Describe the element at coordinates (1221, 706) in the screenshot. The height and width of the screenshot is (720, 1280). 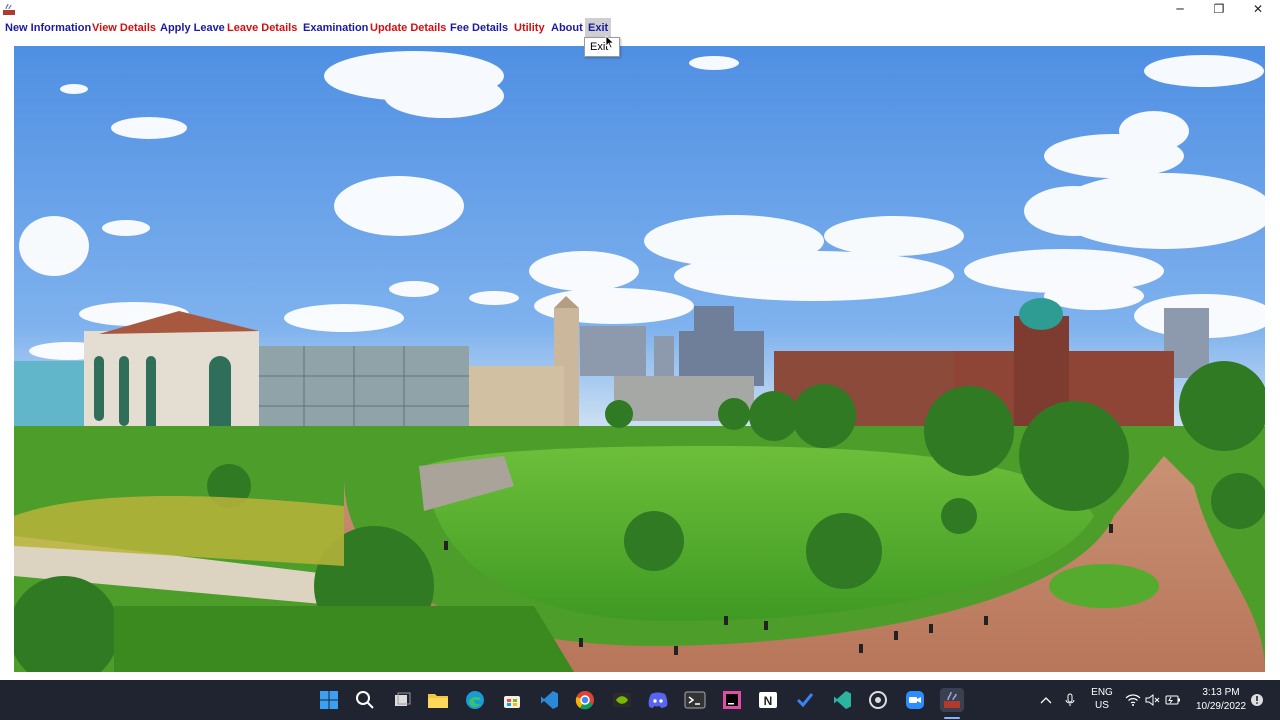
I see `clock-date: 10/29/2022` at that location.